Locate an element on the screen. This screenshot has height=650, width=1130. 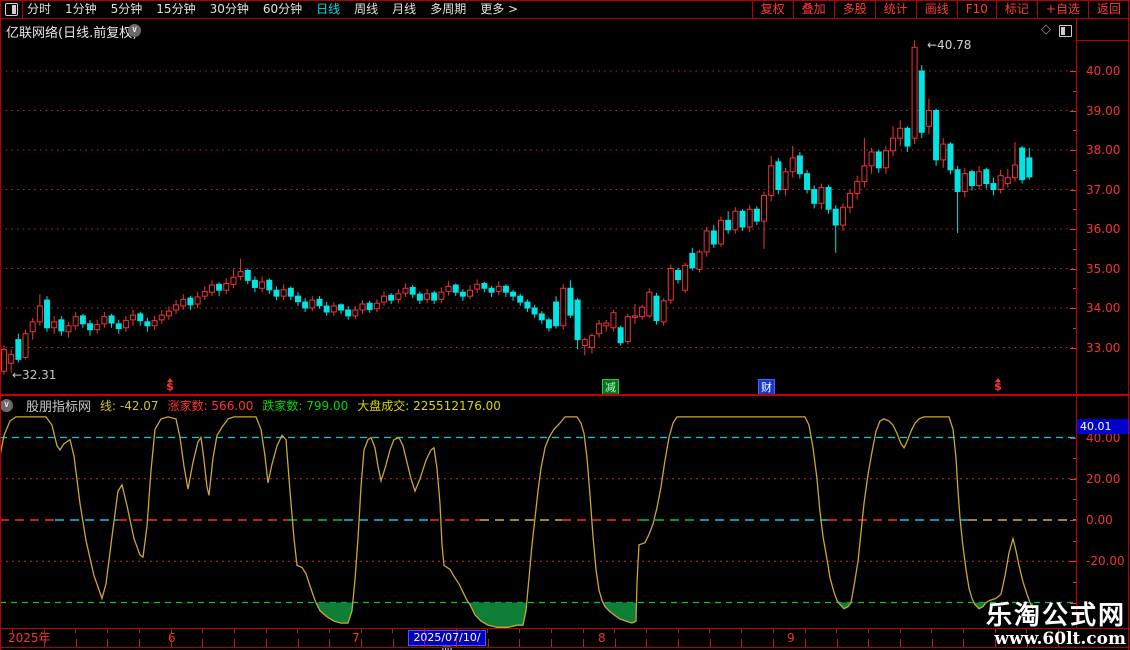
period-item-6: 60分钟 is located at coordinates (282, 9).